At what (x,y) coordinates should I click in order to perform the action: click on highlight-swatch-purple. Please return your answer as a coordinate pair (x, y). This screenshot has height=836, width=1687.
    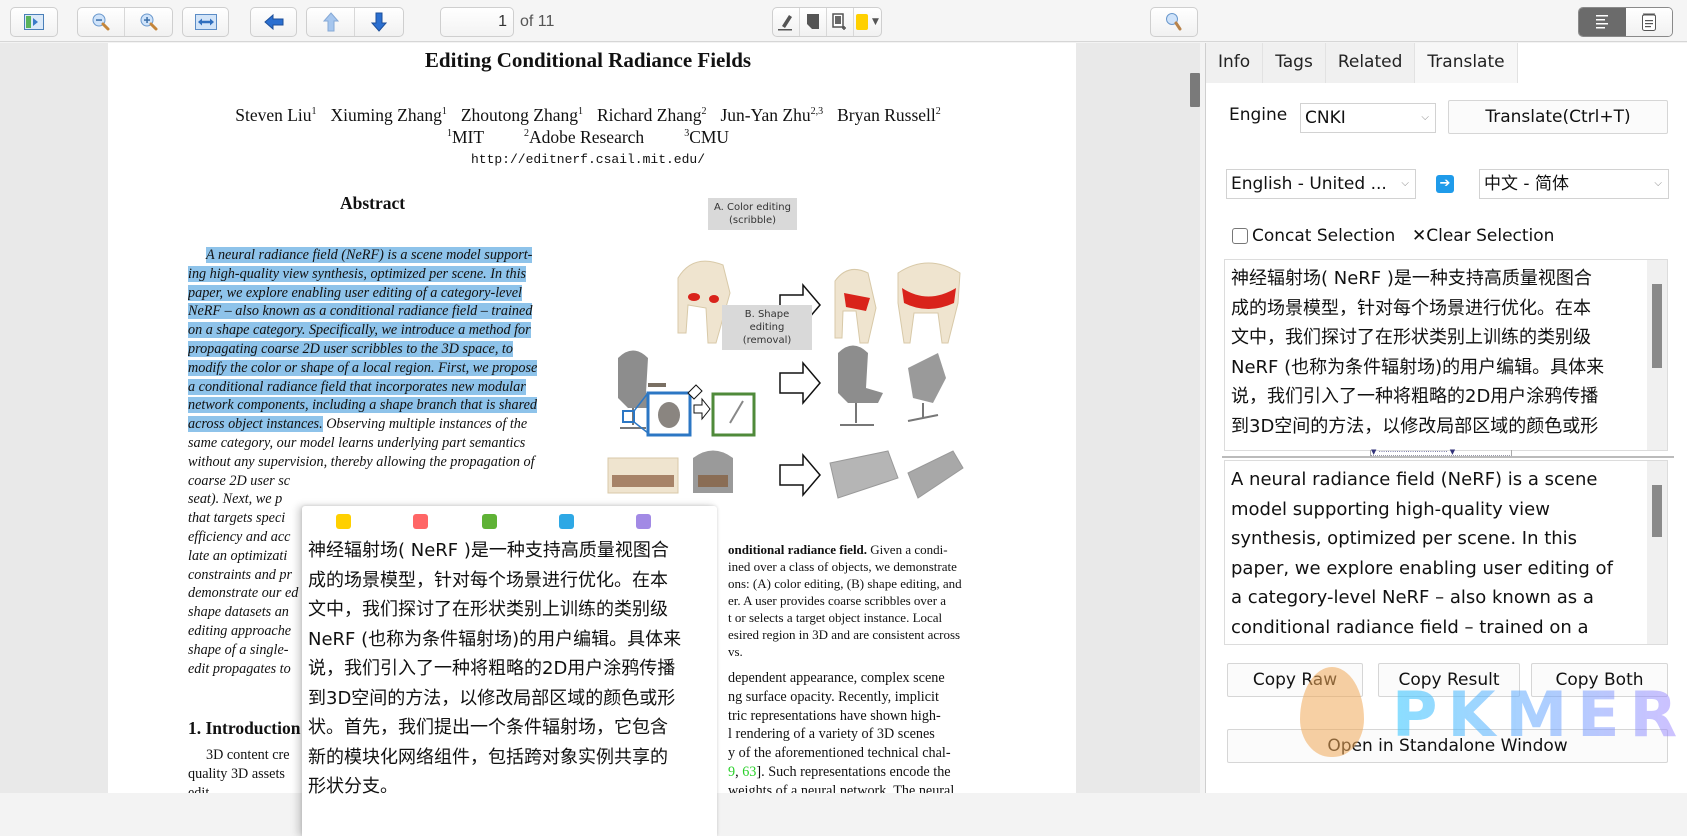
    Looking at the image, I should click on (643, 521).